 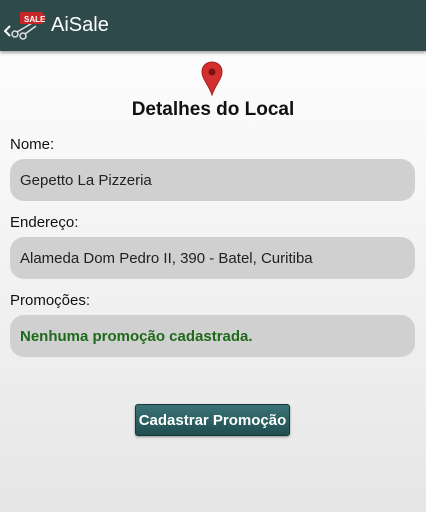 I want to click on promotions-label: Promoções:, so click(x=50, y=300).